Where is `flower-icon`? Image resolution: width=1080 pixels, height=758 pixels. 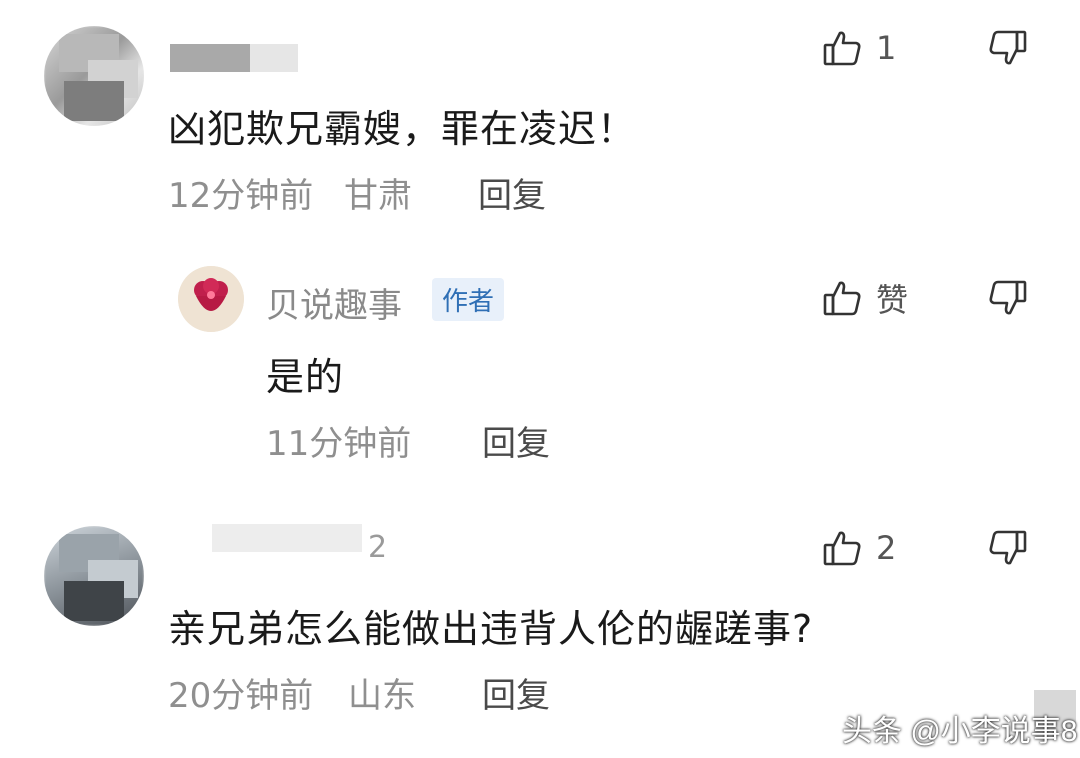
flower-icon is located at coordinates (211, 299).